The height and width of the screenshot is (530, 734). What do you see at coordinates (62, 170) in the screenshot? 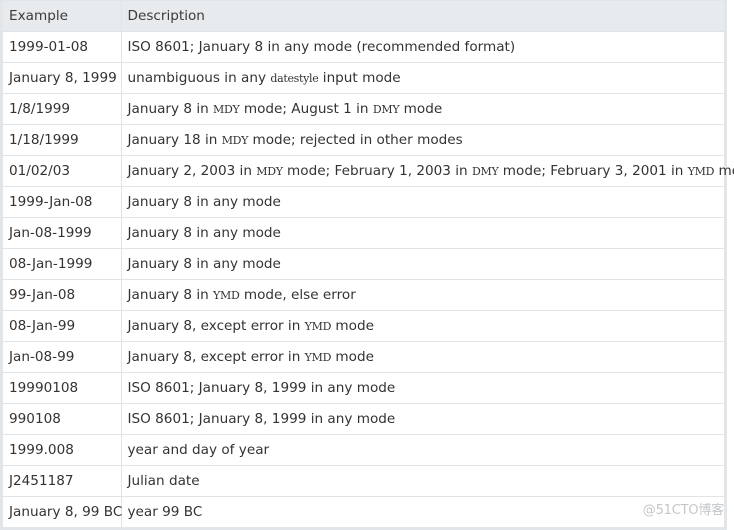
I see `example-cell: 01/02/03` at bounding box center [62, 170].